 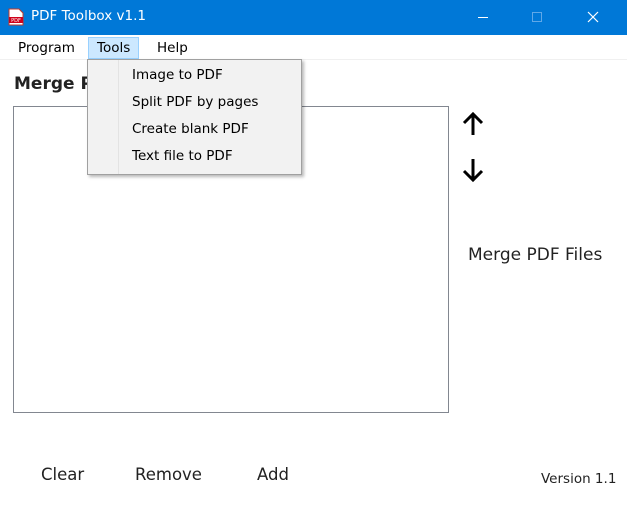 I want to click on maximize-icon, so click(x=537, y=17).